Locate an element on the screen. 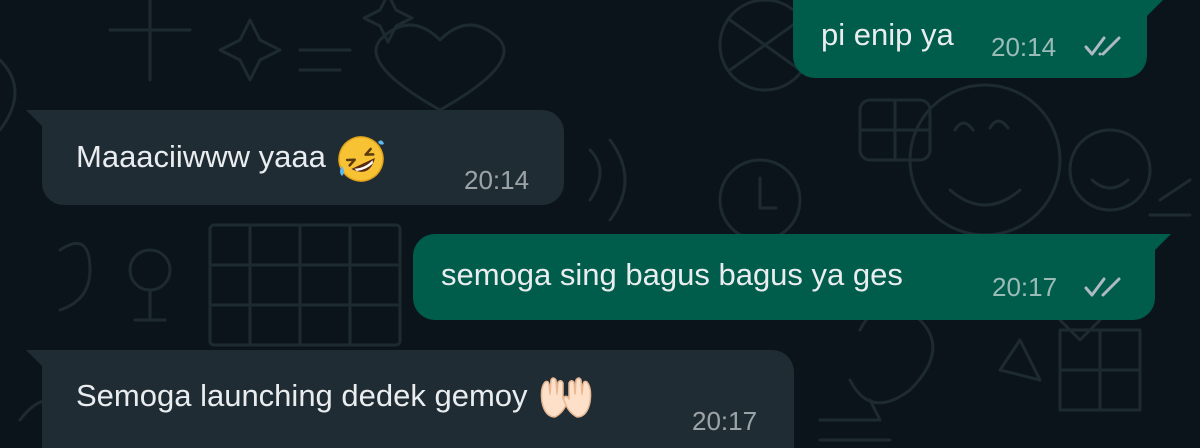 Image resolution: width=1200 pixels, height=448 pixels. message-bubble-outgoing: pi enip ya 20:14 is located at coordinates (978, 39).